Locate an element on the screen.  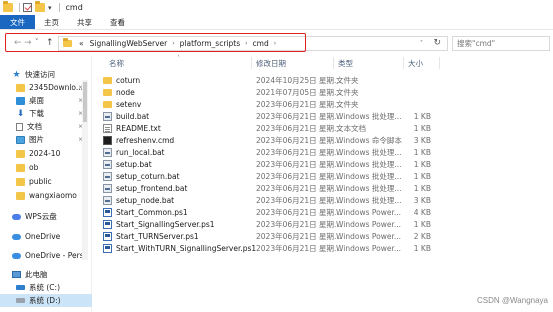
tab-share: 共享 is located at coordinates (84, 22).